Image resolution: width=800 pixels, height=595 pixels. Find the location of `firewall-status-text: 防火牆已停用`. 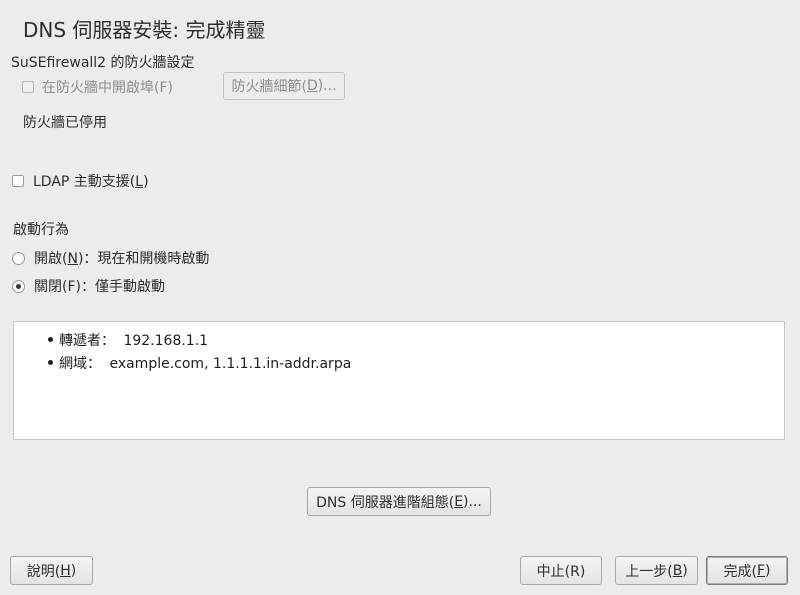

firewall-status-text: 防火牆已停用 is located at coordinates (65, 123).